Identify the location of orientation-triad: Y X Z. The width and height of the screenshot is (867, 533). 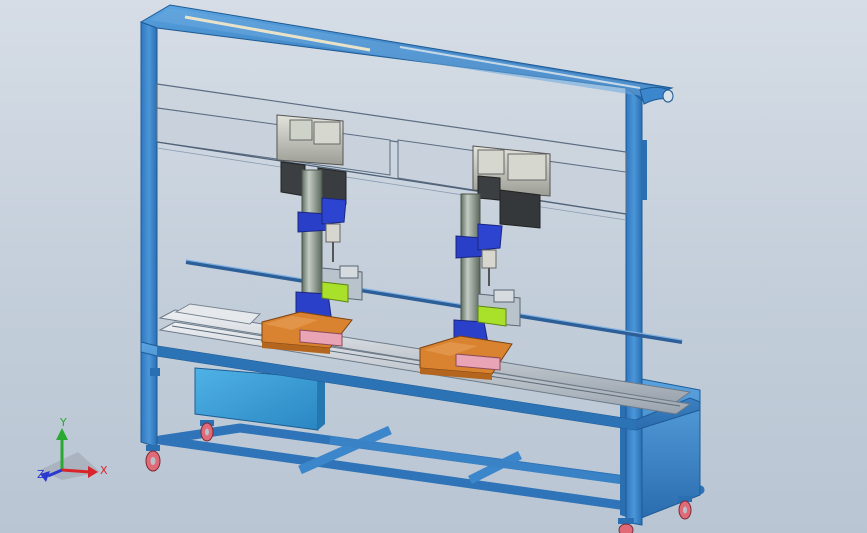
(72, 449).